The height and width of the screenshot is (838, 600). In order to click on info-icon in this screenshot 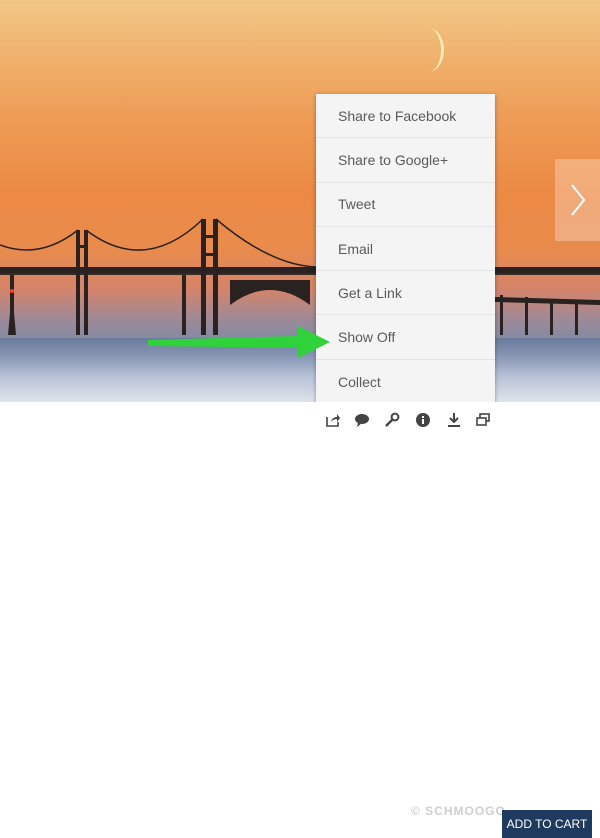, I will do `click(423, 420)`.